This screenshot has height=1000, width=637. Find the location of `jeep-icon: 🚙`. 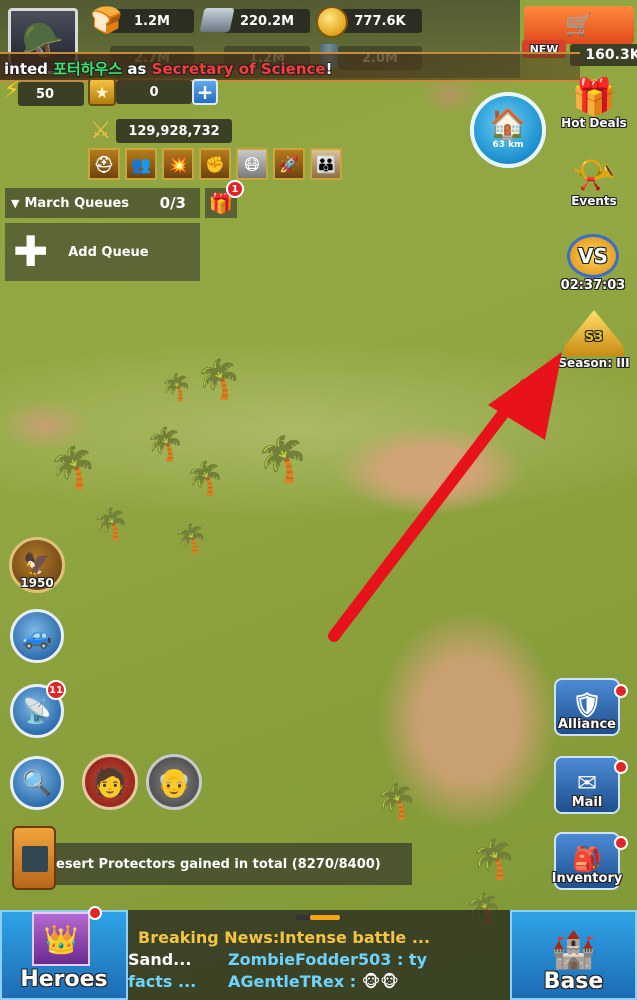

jeep-icon: 🚙 is located at coordinates (37, 636).